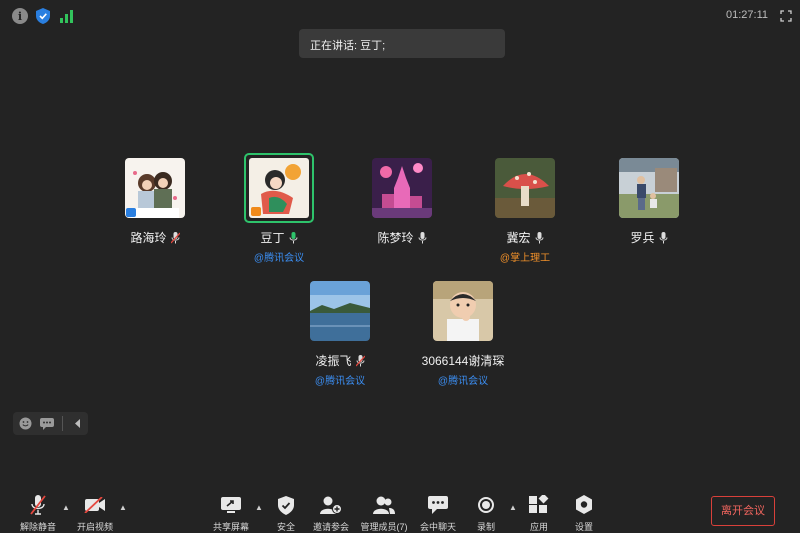 The width and height of the screenshot is (800, 533). I want to click on participant-tile: 凌振飞 @腾讯会议, so click(340, 334).